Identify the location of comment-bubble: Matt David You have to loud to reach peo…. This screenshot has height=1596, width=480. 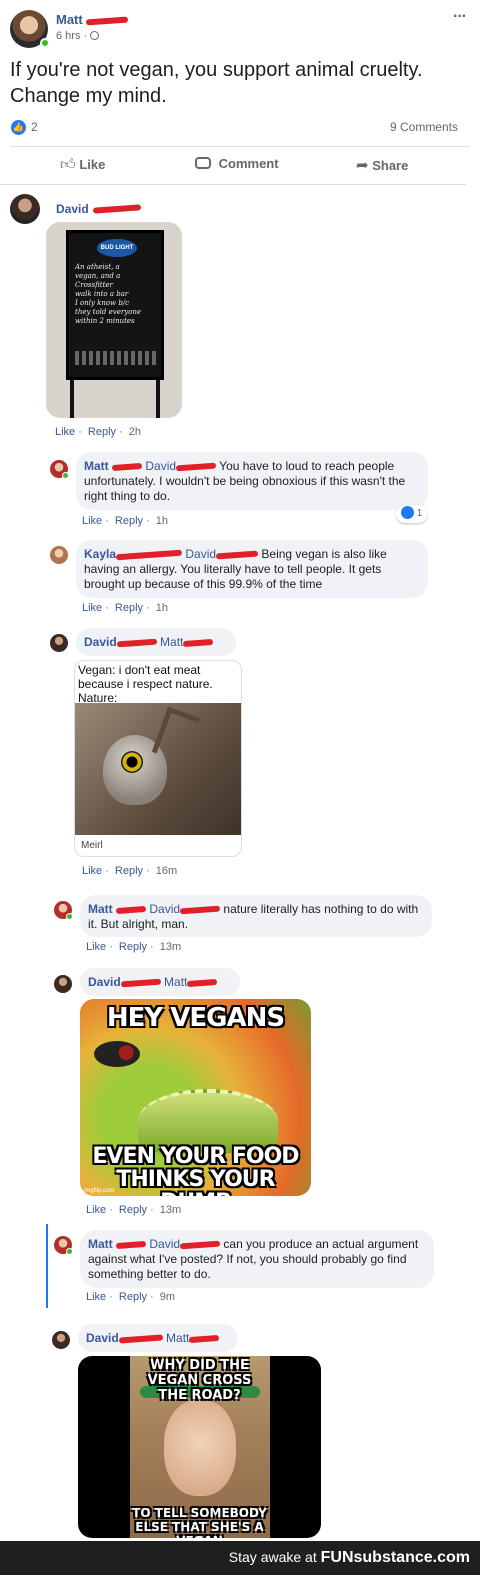
(252, 481).